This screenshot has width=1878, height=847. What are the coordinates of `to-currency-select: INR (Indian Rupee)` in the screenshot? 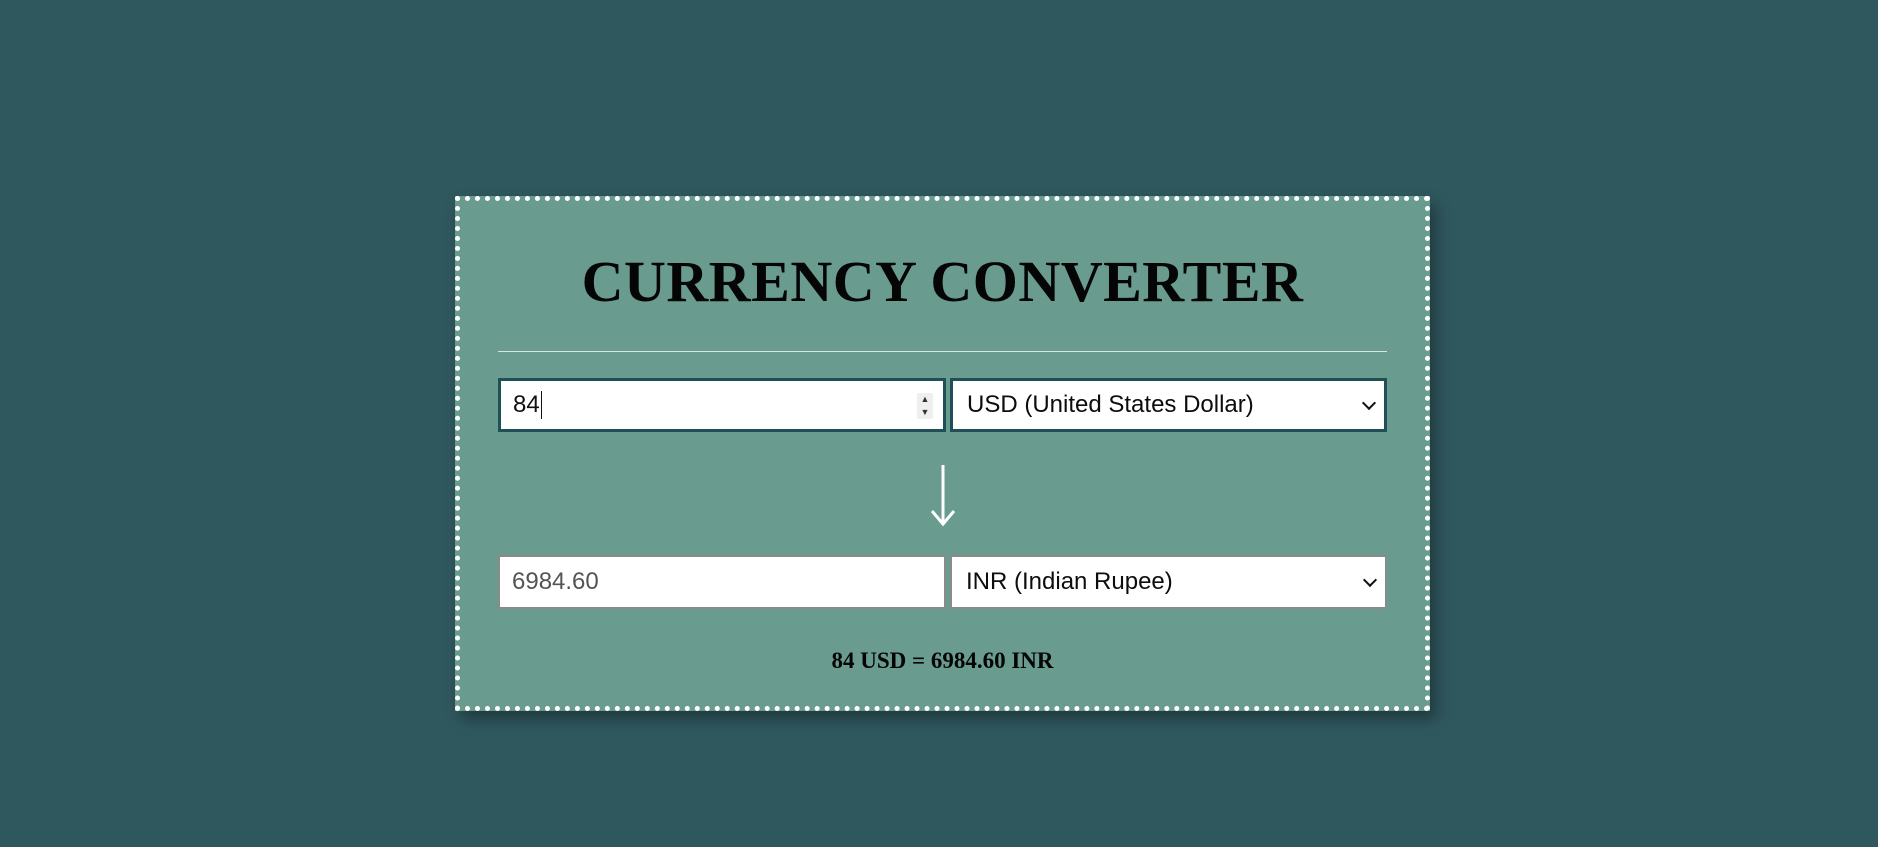 It's located at (1168, 582).